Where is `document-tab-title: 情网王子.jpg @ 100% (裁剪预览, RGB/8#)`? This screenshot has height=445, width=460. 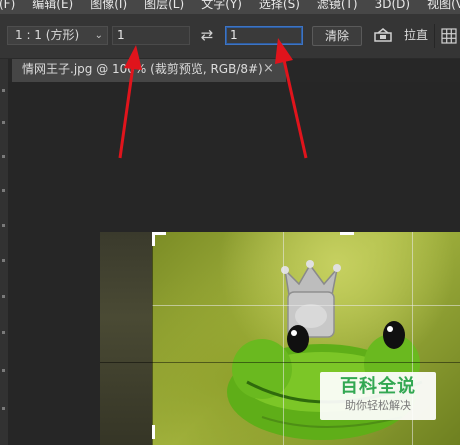 document-tab-title: 情网王子.jpg @ 100% (裁剪预览, RGB/8#) is located at coordinates (142, 69).